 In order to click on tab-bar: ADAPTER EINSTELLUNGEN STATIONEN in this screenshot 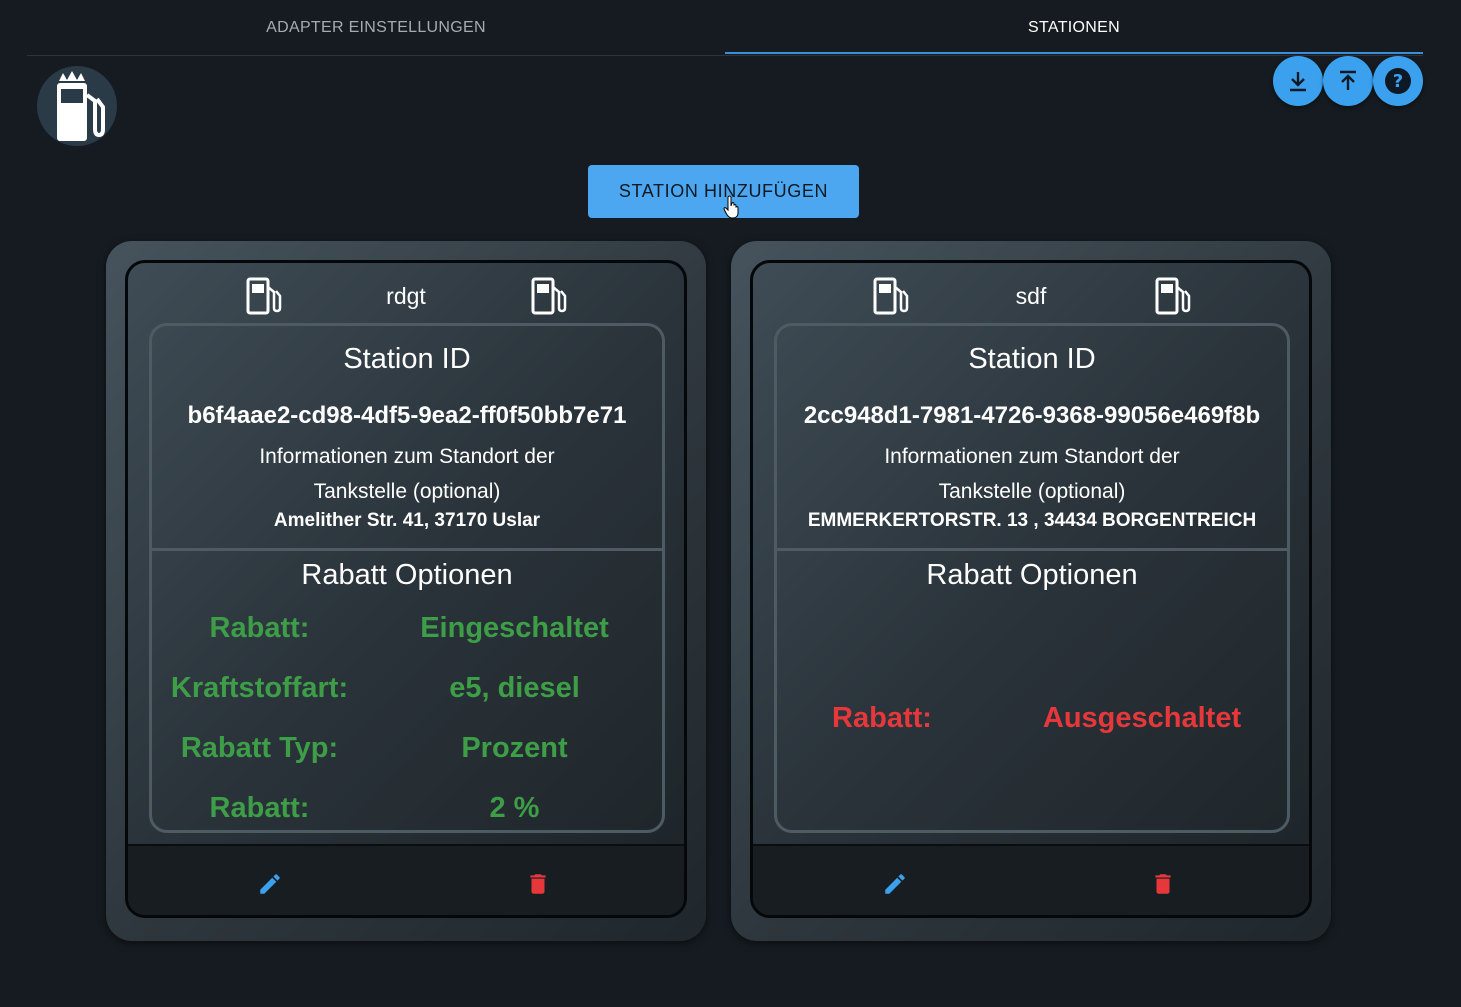, I will do `click(725, 28)`.